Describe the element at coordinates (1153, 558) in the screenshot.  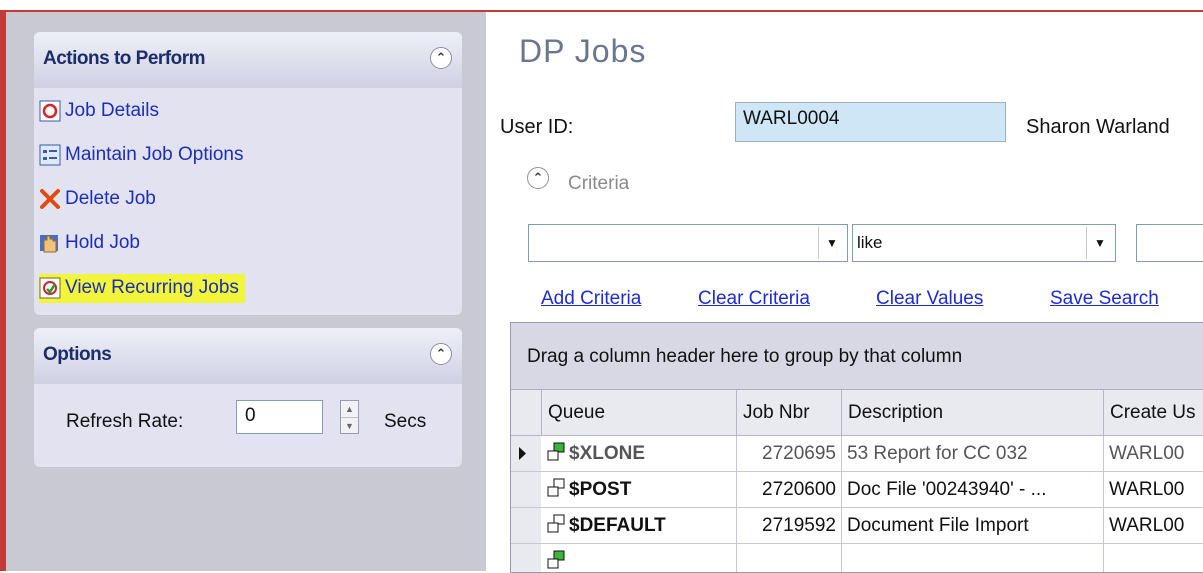
I see `create-user-cell` at that location.